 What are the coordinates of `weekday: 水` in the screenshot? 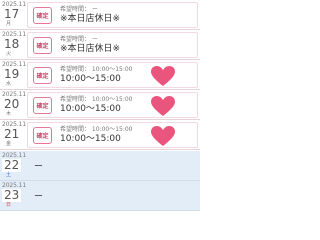 It's located at (9, 84).